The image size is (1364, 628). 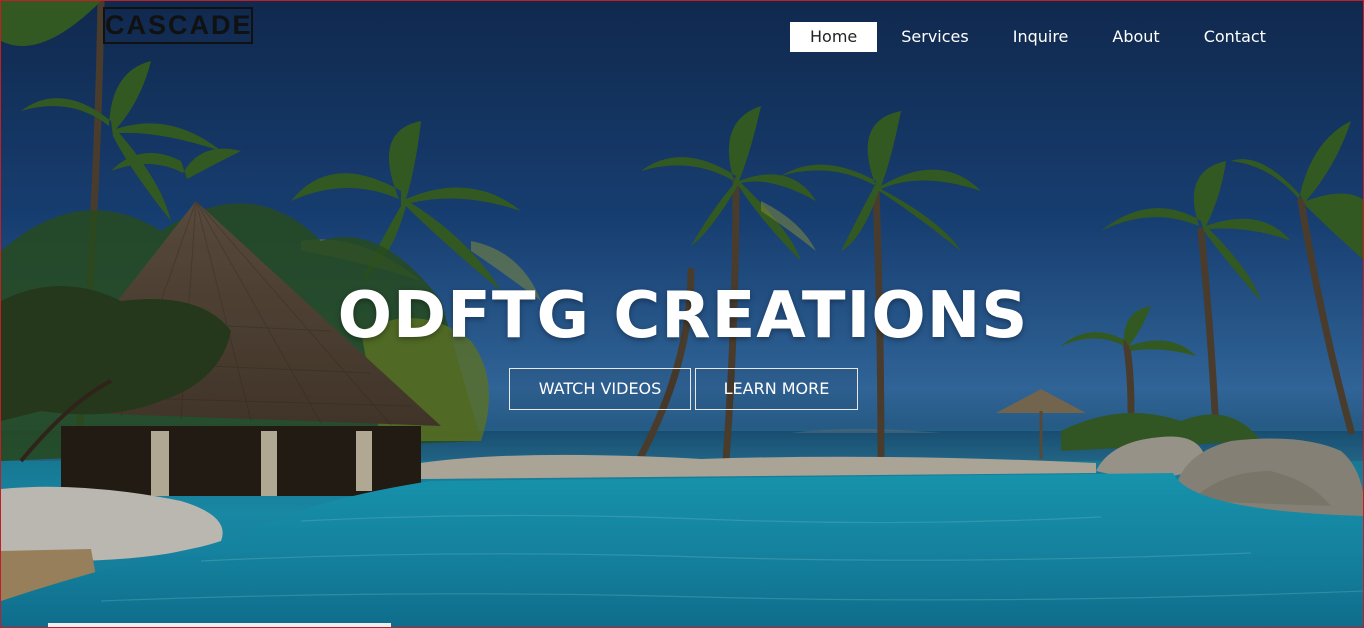 I want to click on hero-title: ODFTG CREATIONS, so click(x=683, y=316).